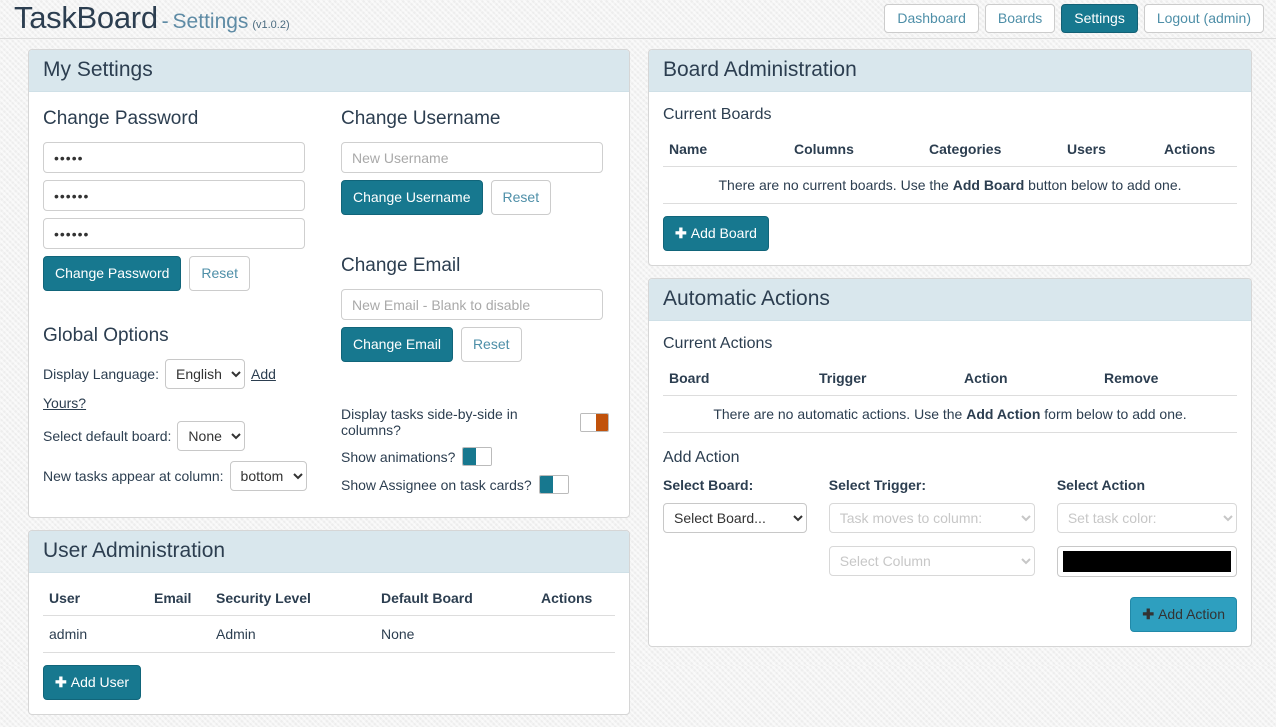 The height and width of the screenshot is (727, 1276). What do you see at coordinates (210, 21) in the screenshot?
I see `brand-page-title: Settings` at bounding box center [210, 21].